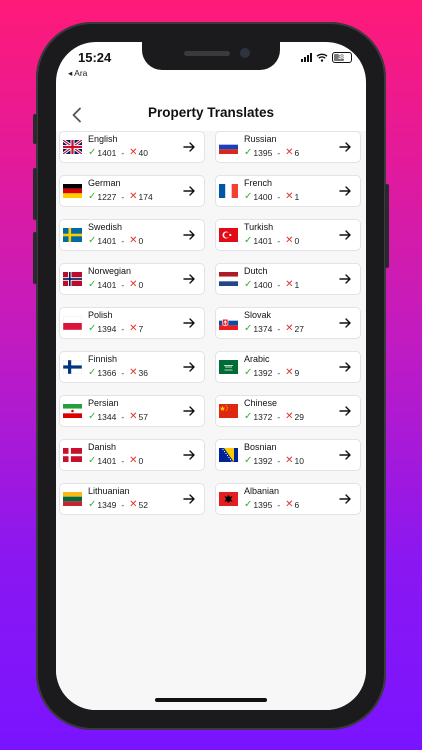 The width and height of the screenshot is (422, 750). I want to click on translation-stats: ✓ 1372- ✕ 29, so click(274, 416).